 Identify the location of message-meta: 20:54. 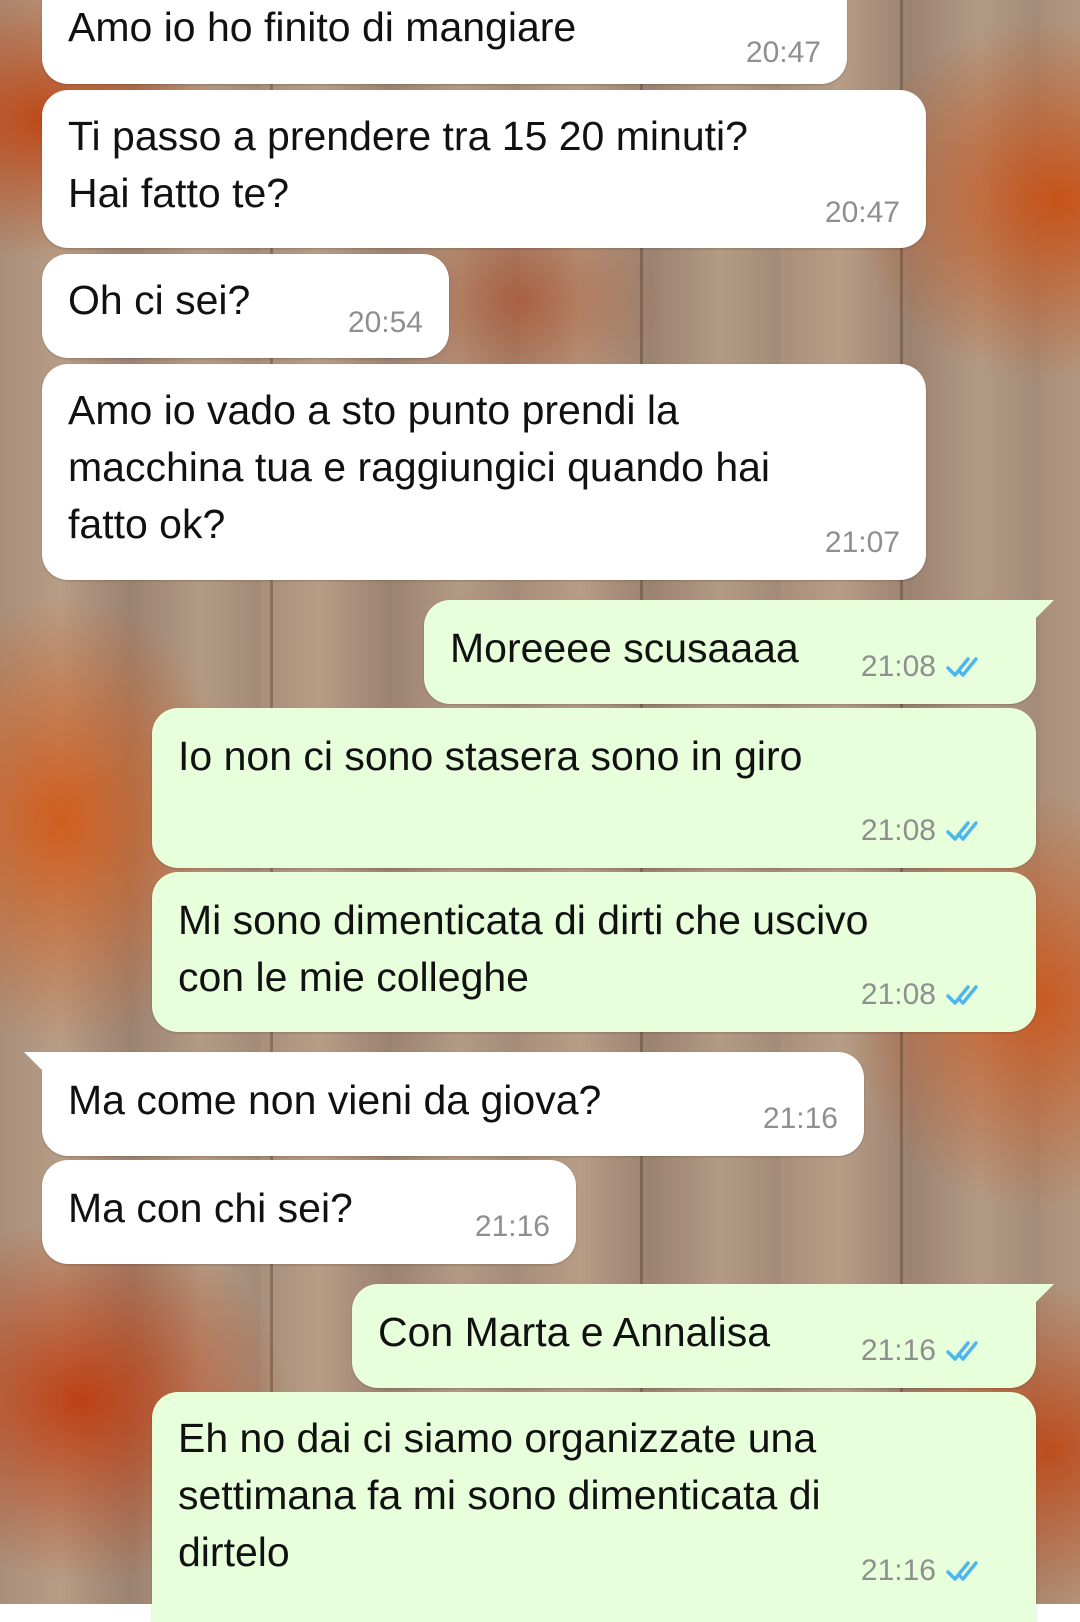
(385, 323).